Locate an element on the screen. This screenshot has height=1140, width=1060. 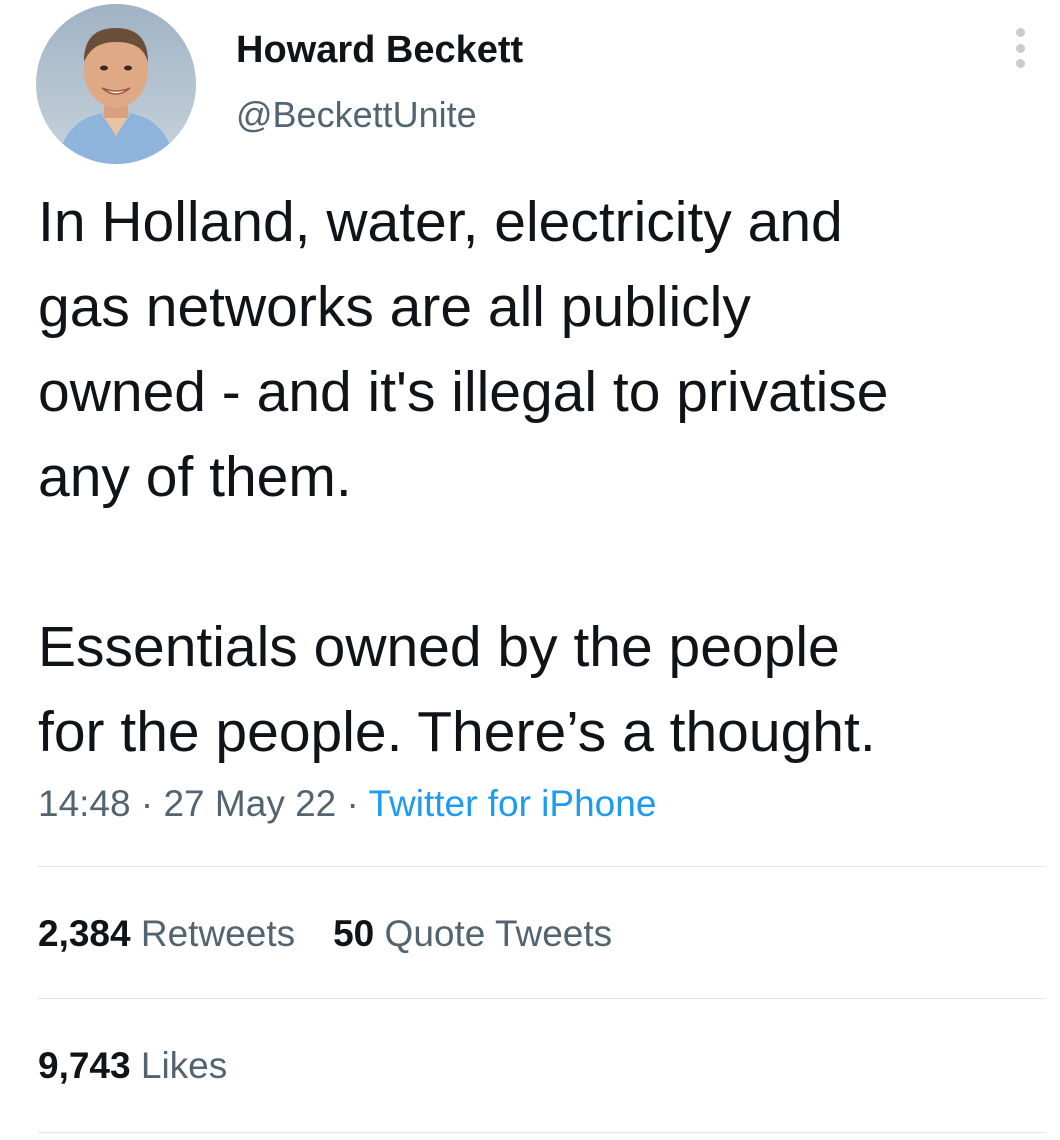
likes-count: 9,743 is located at coordinates (84, 1065).